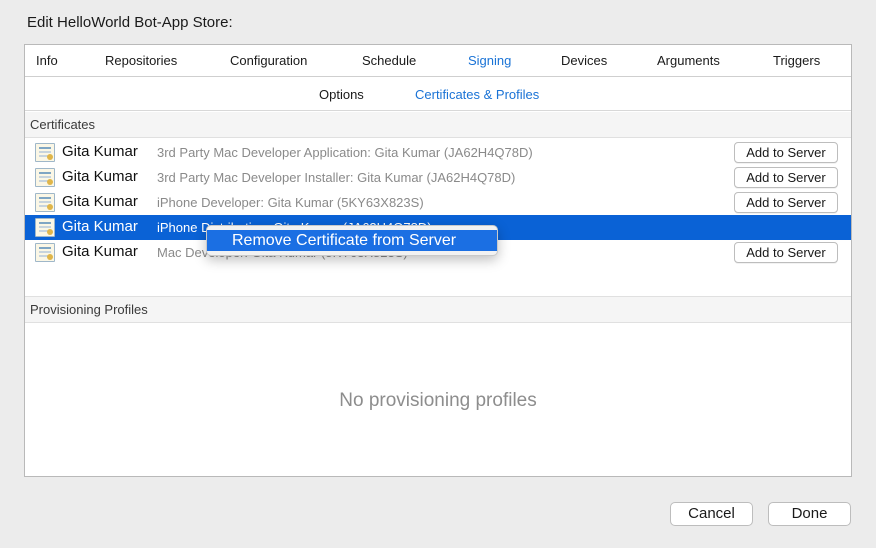  I want to click on tab-repositories: Repositories, so click(141, 60).